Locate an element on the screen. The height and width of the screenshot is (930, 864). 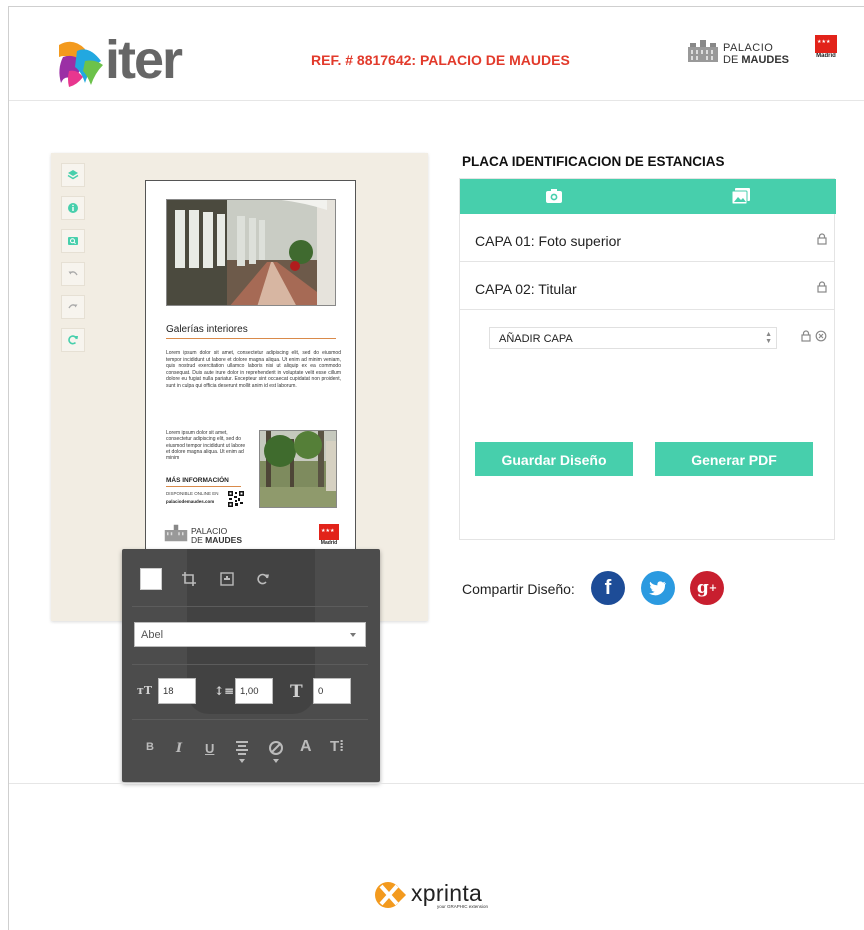
sheet-maudes-text: DE MAUDES is located at coordinates (217, 540).